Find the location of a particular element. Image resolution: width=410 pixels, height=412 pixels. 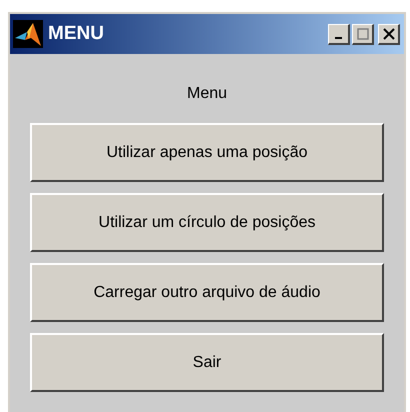

maximize-button is located at coordinates (363, 34).